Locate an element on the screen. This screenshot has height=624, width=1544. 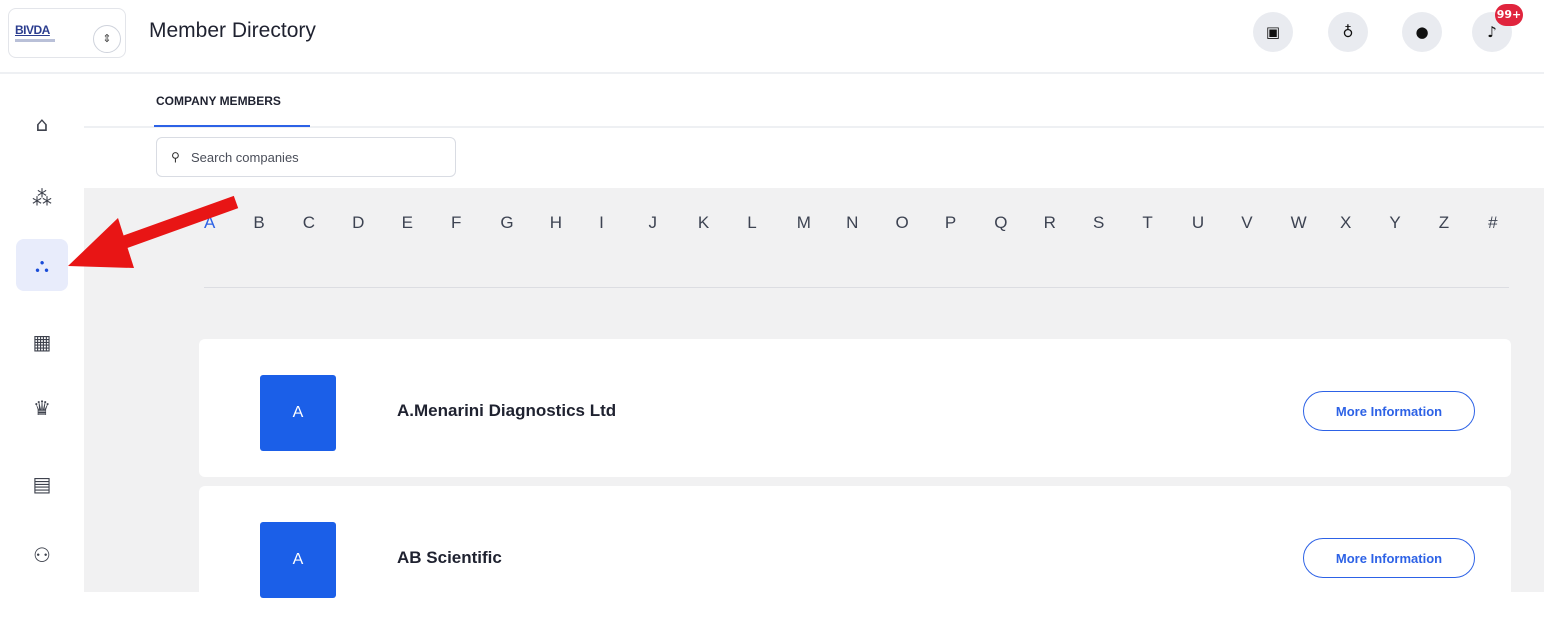
letter-filter-e: E is located at coordinates (426, 223).